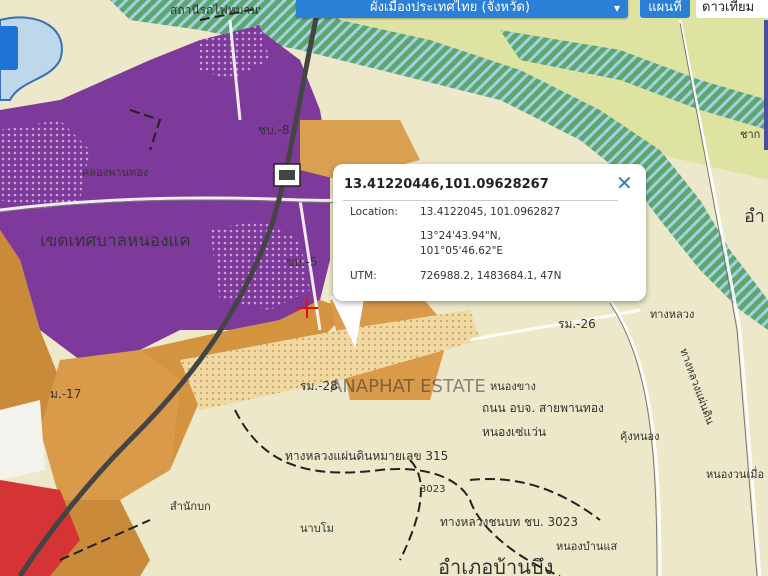 The image size is (768, 576). What do you see at coordinates (490, 212) in the screenshot?
I see `location-value: 13.4122045, 101.0962827` at bounding box center [490, 212].